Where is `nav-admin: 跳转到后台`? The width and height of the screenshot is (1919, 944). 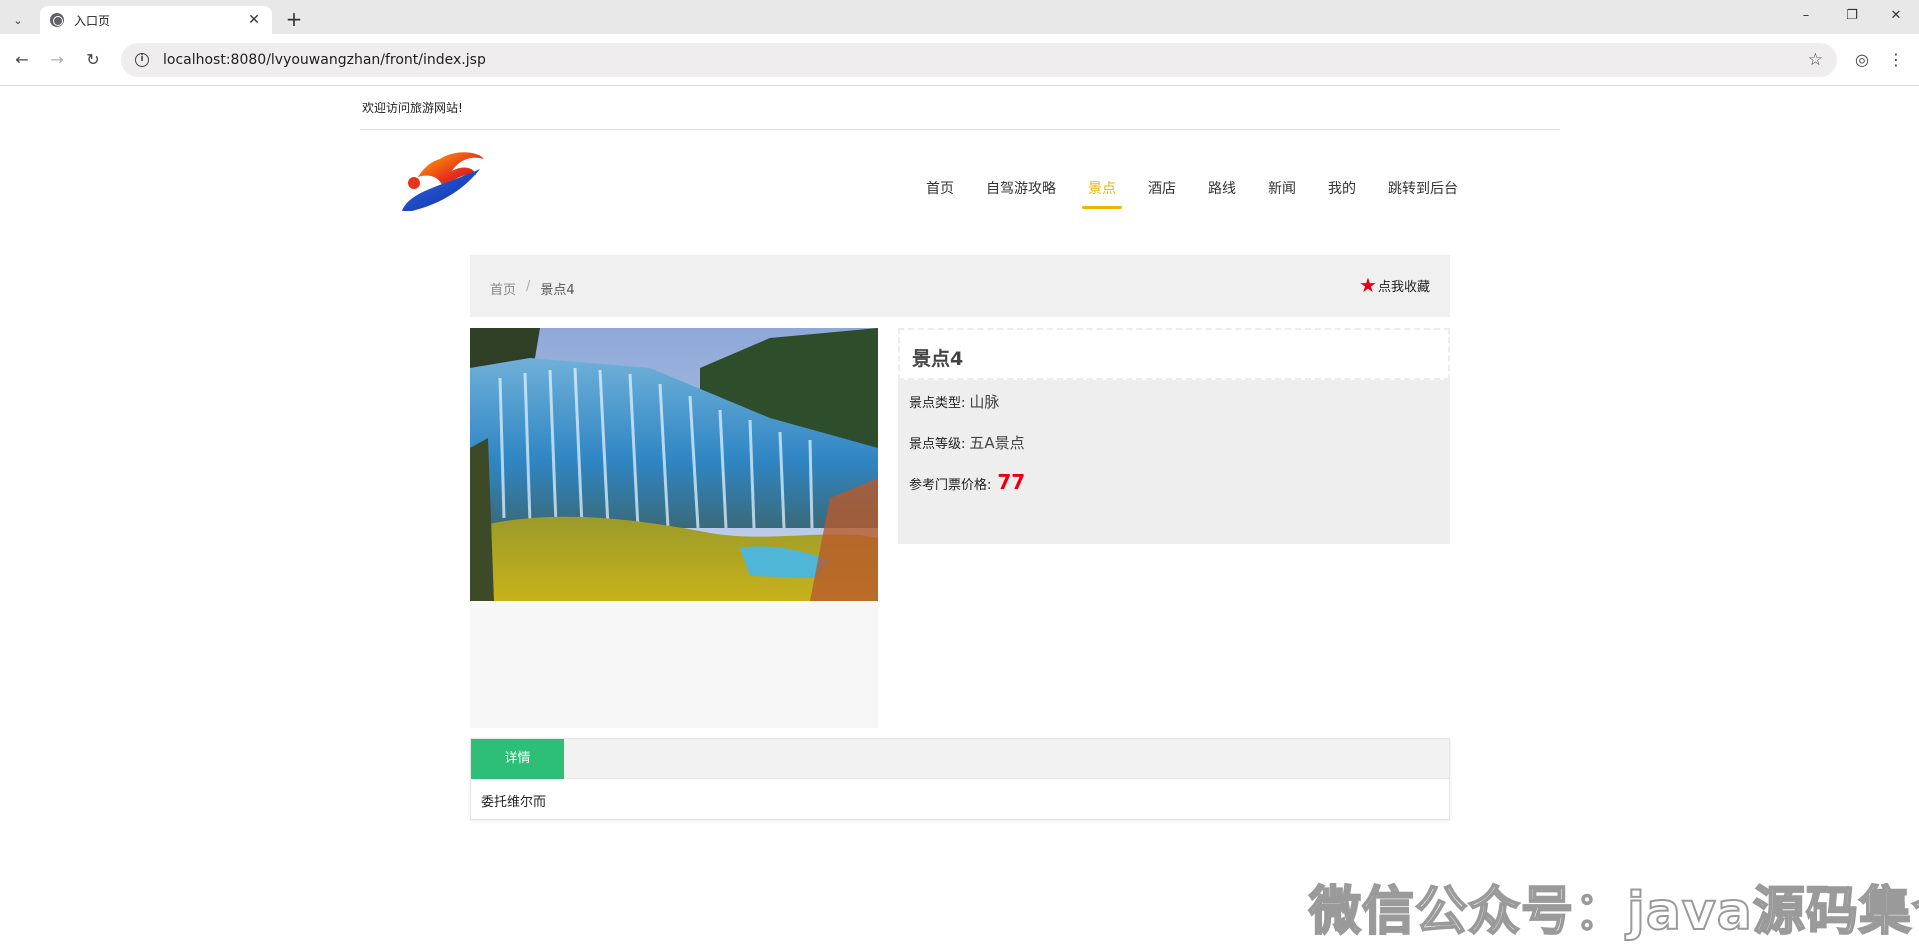
nav-admin: 跳转到后台 is located at coordinates (1423, 194).